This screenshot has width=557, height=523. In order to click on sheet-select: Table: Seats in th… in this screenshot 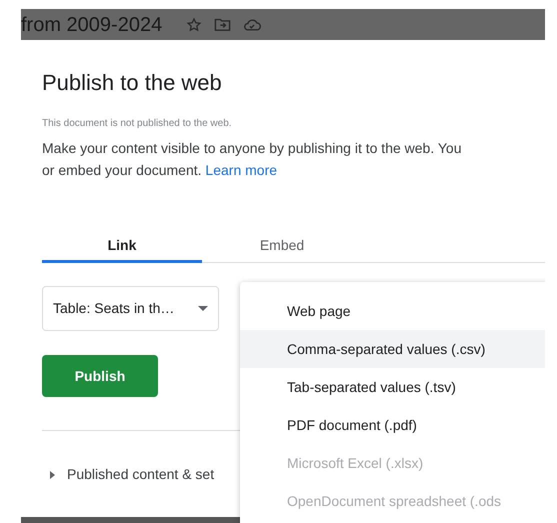, I will do `click(130, 308)`.